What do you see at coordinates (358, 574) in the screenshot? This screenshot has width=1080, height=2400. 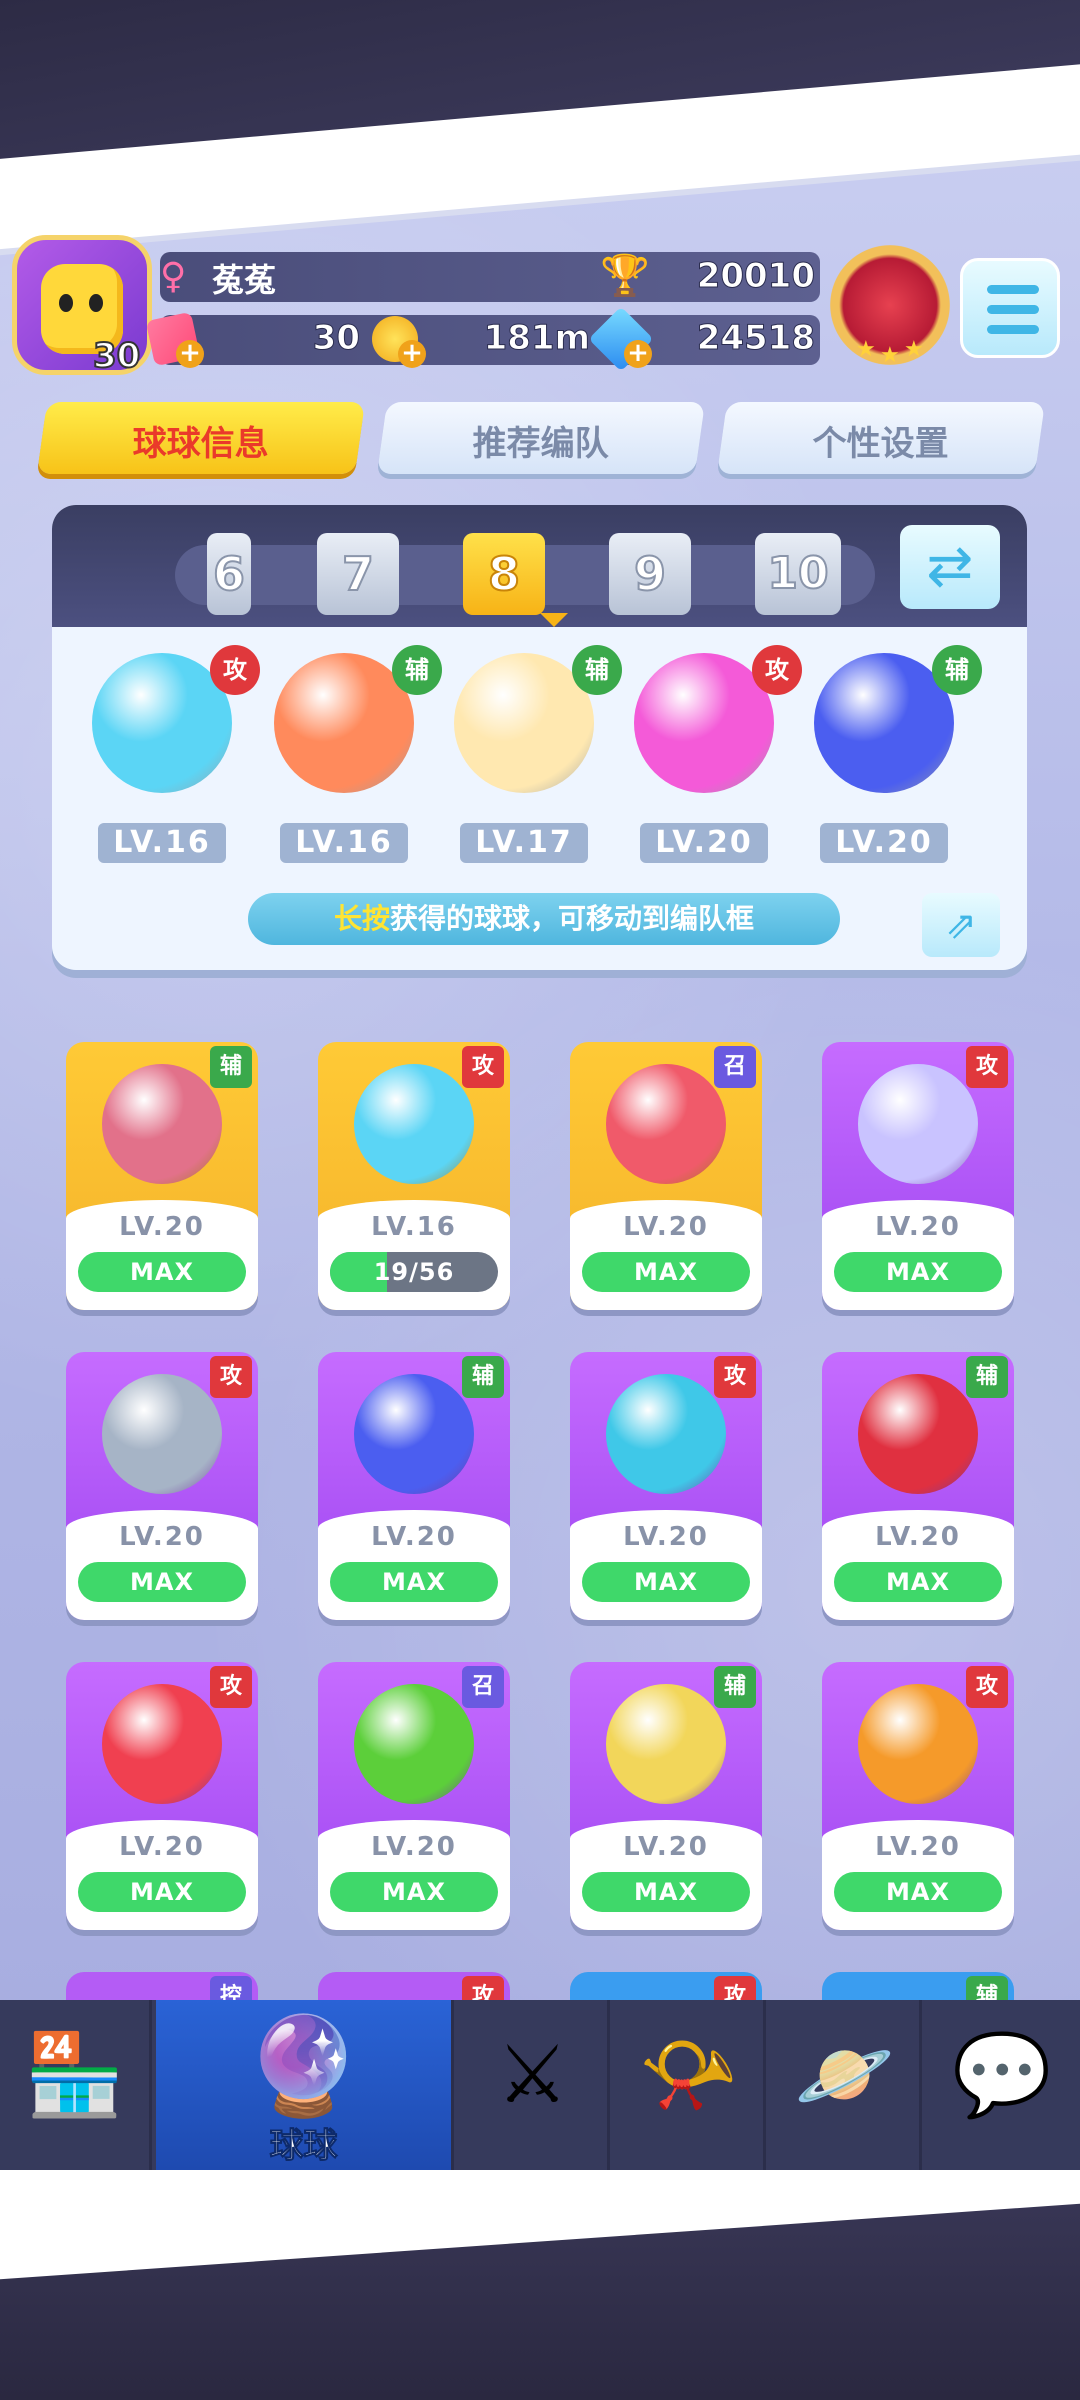 I see `team-slot-7: 7` at bounding box center [358, 574].